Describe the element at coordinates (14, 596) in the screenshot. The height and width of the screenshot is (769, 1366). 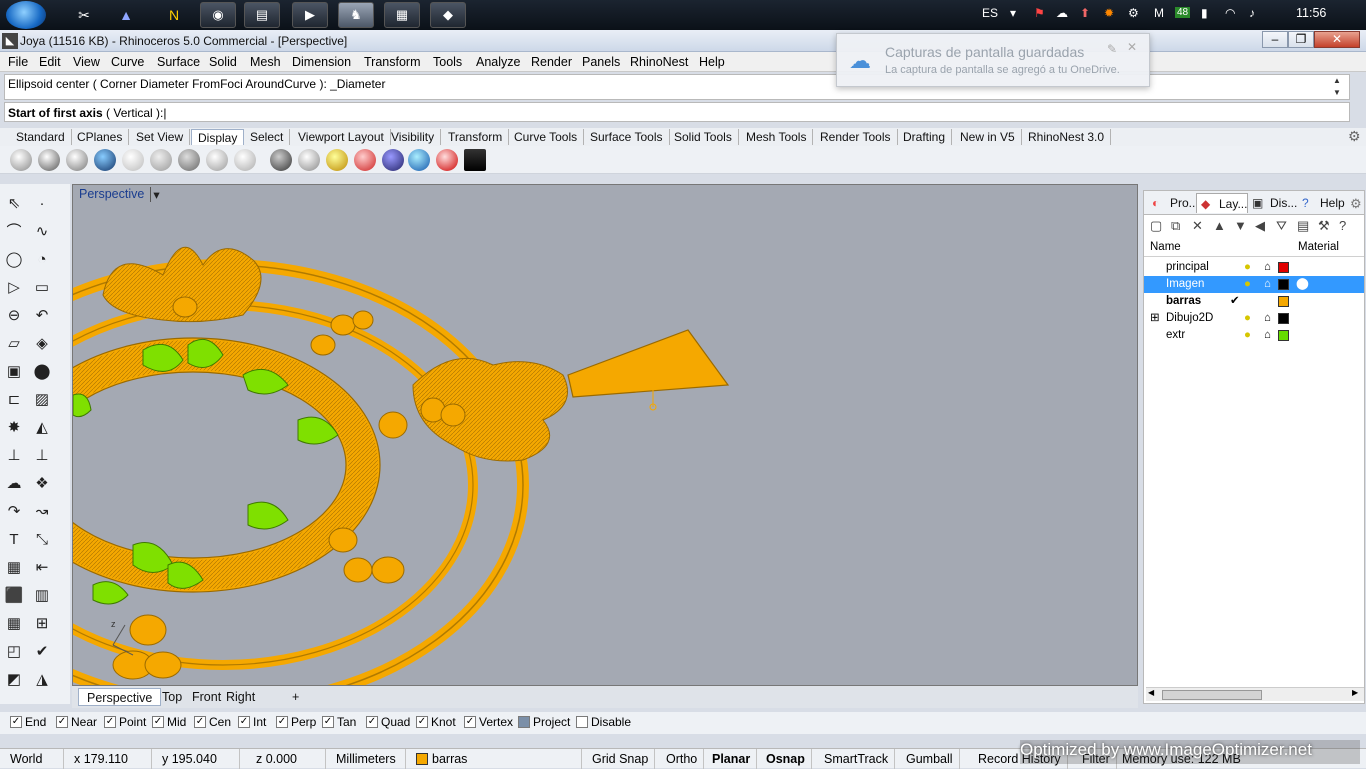
I see `block-icon: ⬛` at that location.